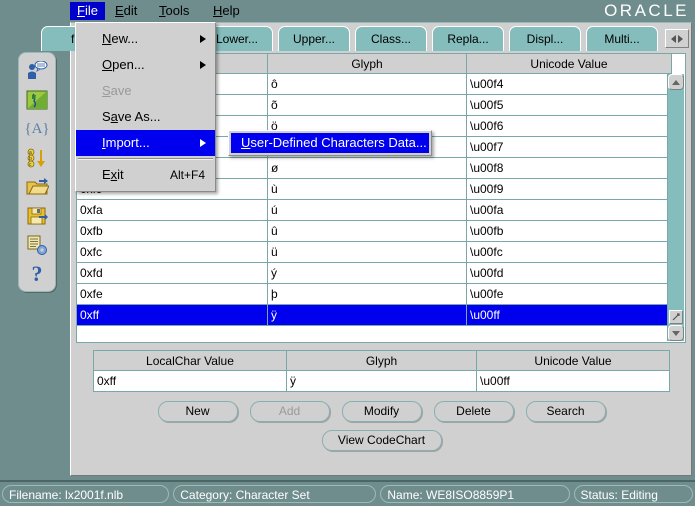  I want to click on menu-item-save: Save, so click(117, 90).